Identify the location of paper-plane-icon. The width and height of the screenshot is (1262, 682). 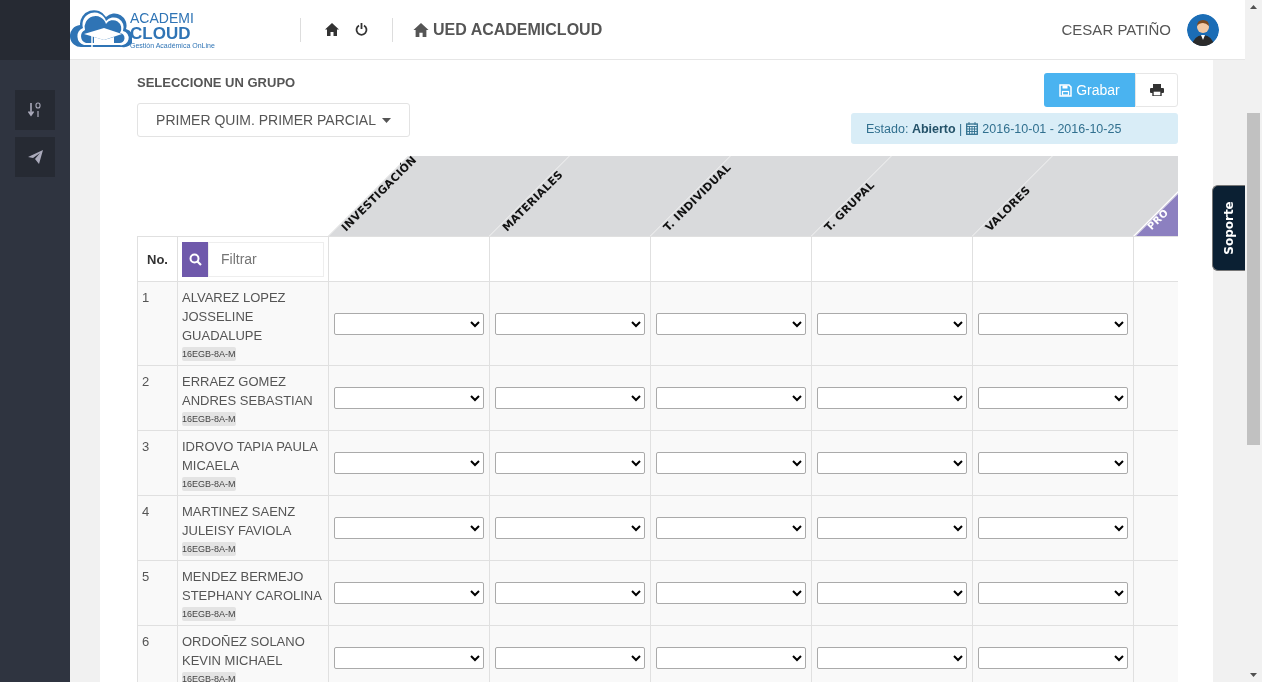
(35, 157).